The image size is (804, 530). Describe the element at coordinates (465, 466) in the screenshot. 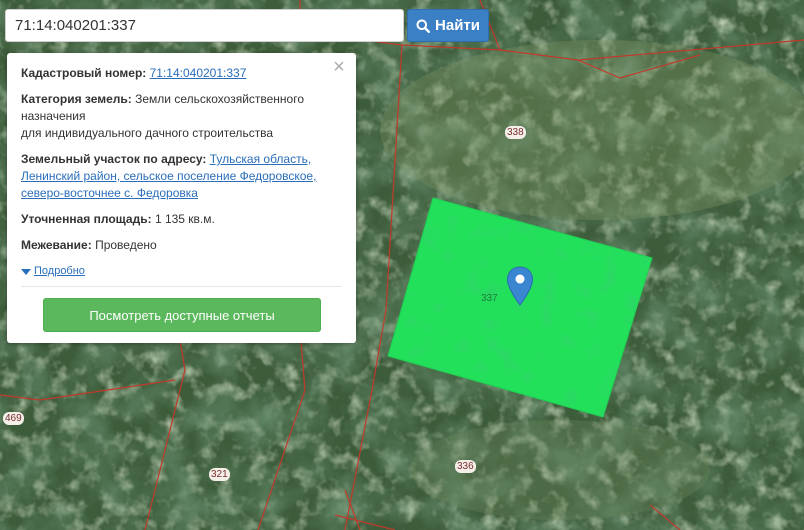

I see `parcel-label: 336` at that location.